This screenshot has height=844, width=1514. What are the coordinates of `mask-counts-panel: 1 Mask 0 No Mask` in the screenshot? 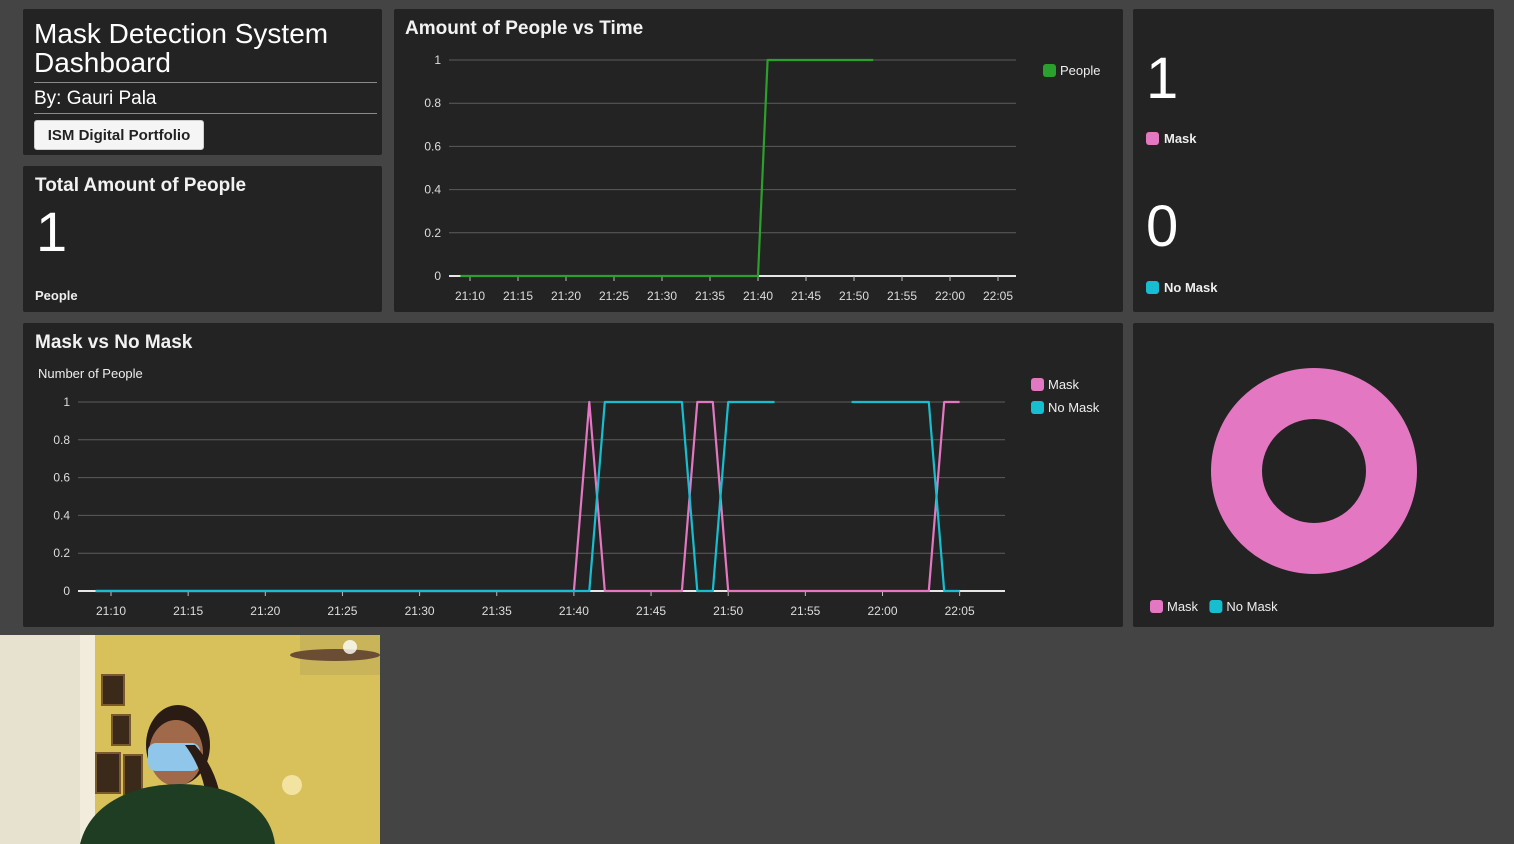 It's located at (1313, 160).